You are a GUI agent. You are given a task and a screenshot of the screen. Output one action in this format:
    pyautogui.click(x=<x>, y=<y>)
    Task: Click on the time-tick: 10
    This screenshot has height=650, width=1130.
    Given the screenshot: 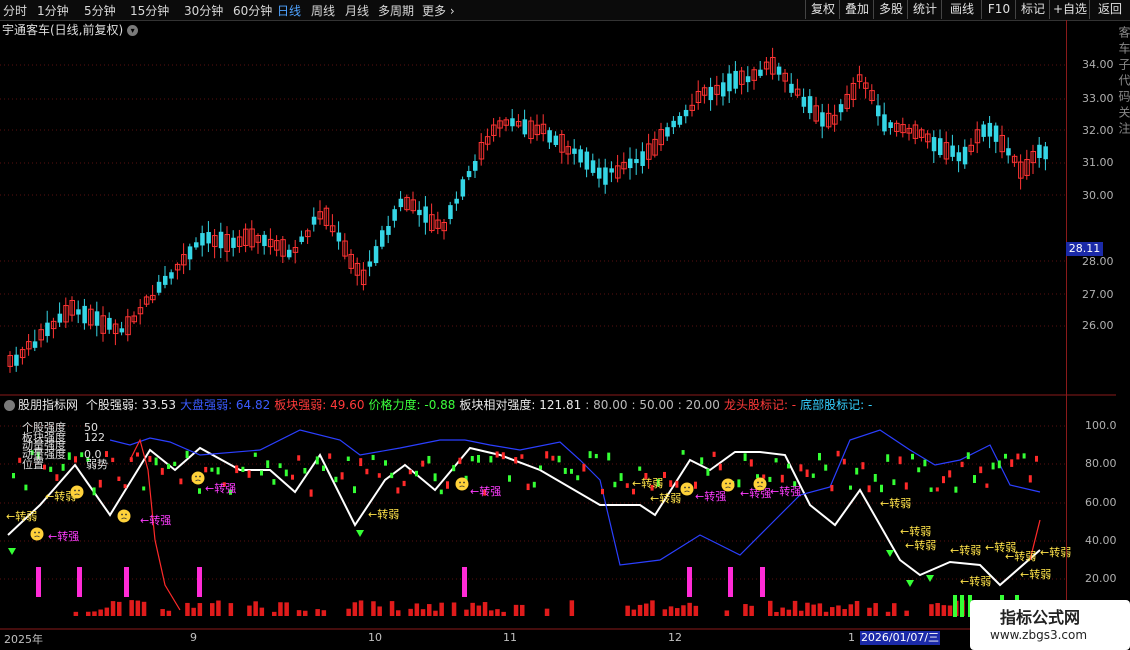 What is the action you would take?
    pyautogui.click(x=375, y=637)
    